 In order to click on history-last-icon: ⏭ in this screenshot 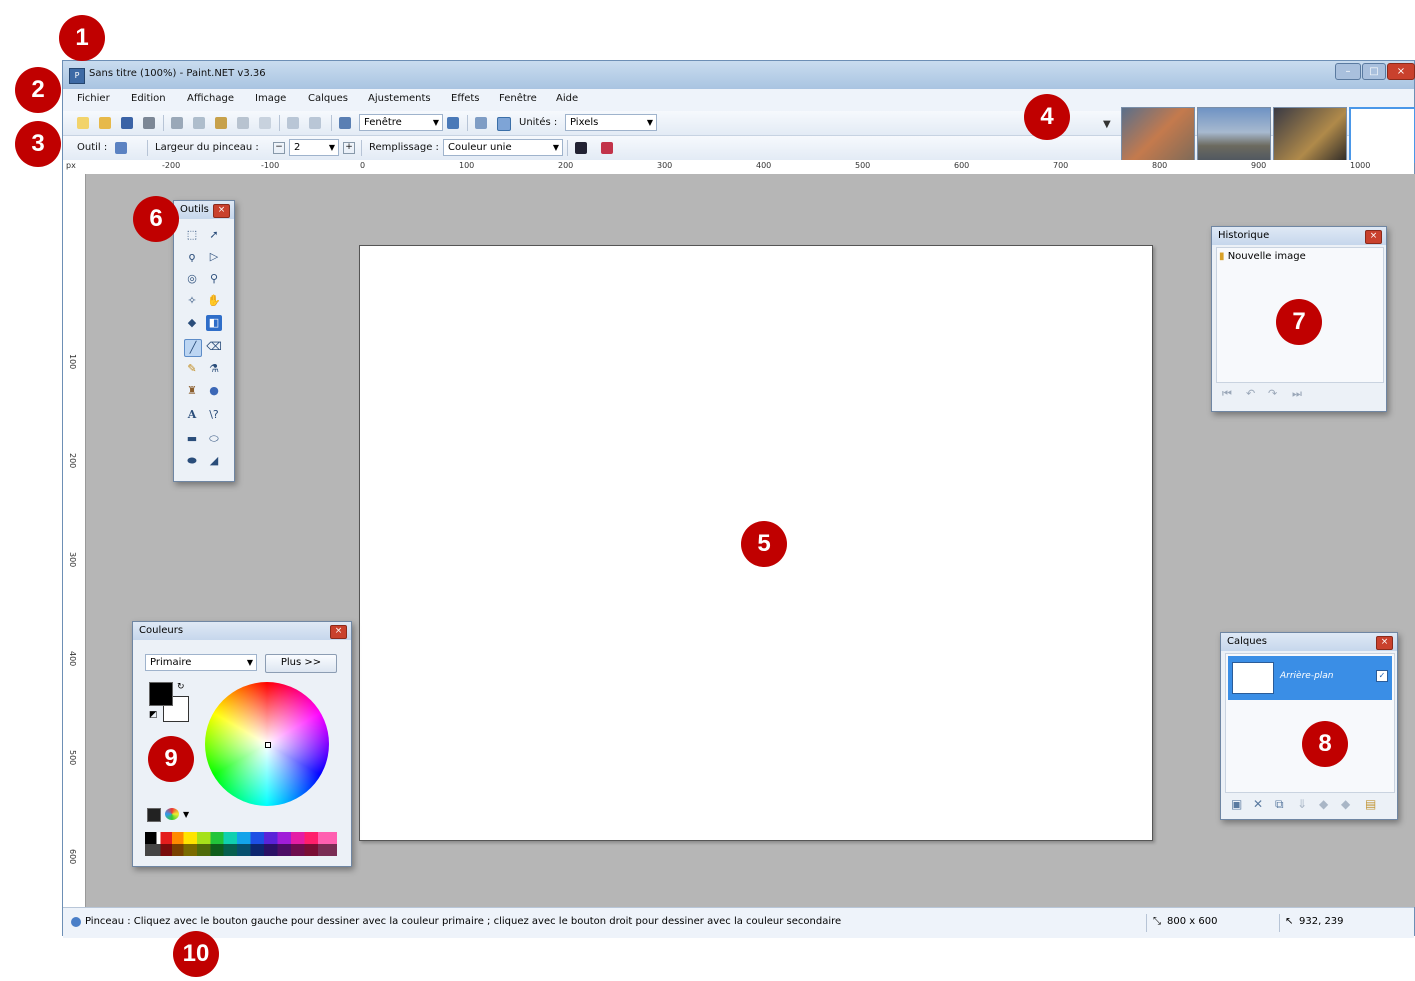, I will do `click(1297, 394)`.